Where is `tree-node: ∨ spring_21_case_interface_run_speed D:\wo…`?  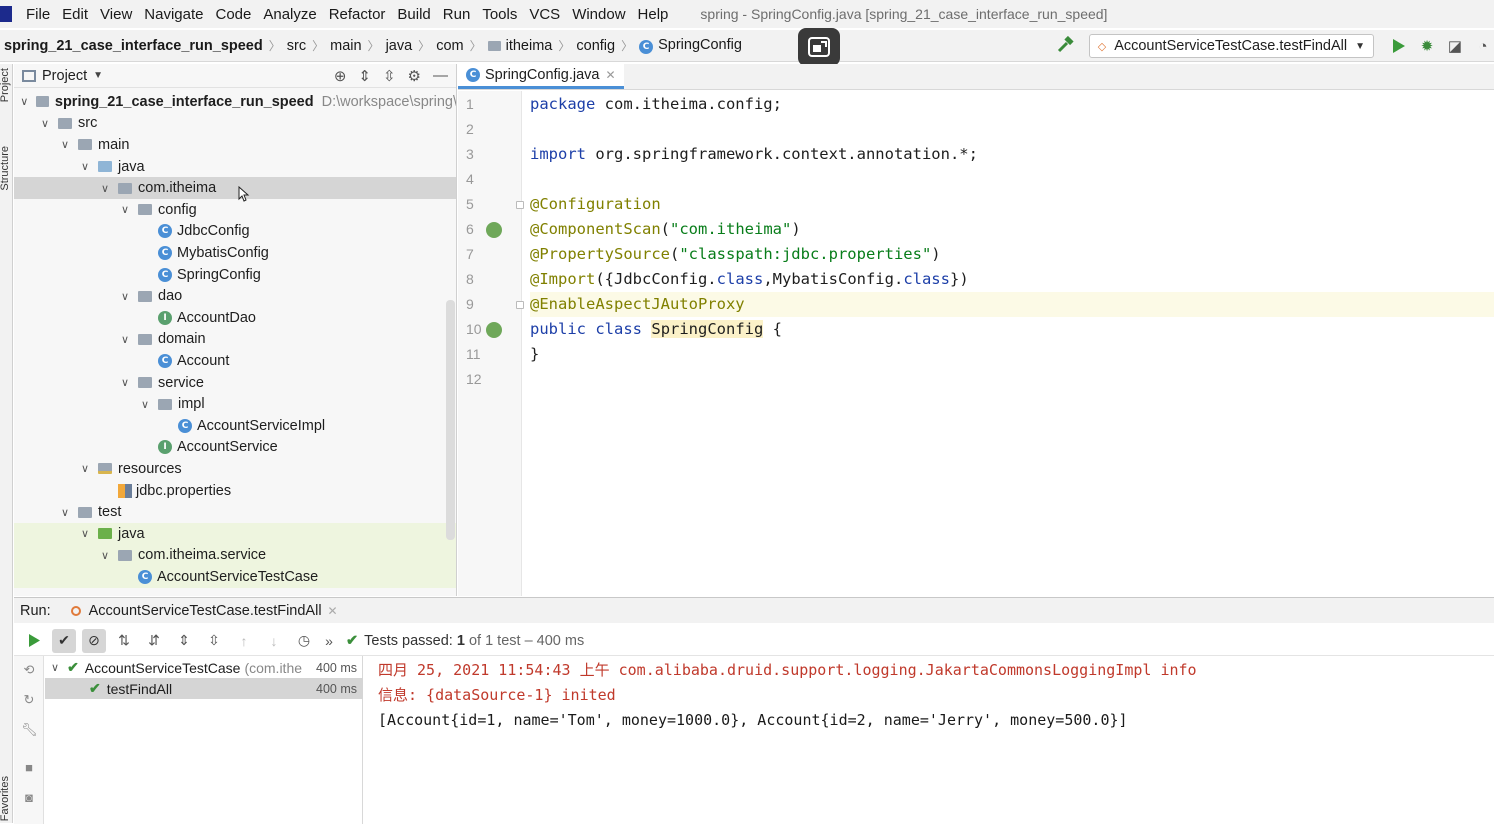
tree-node: ∨ spring_21_case_interface_run_speed D:\wo… is located at coordinates (235, 102).